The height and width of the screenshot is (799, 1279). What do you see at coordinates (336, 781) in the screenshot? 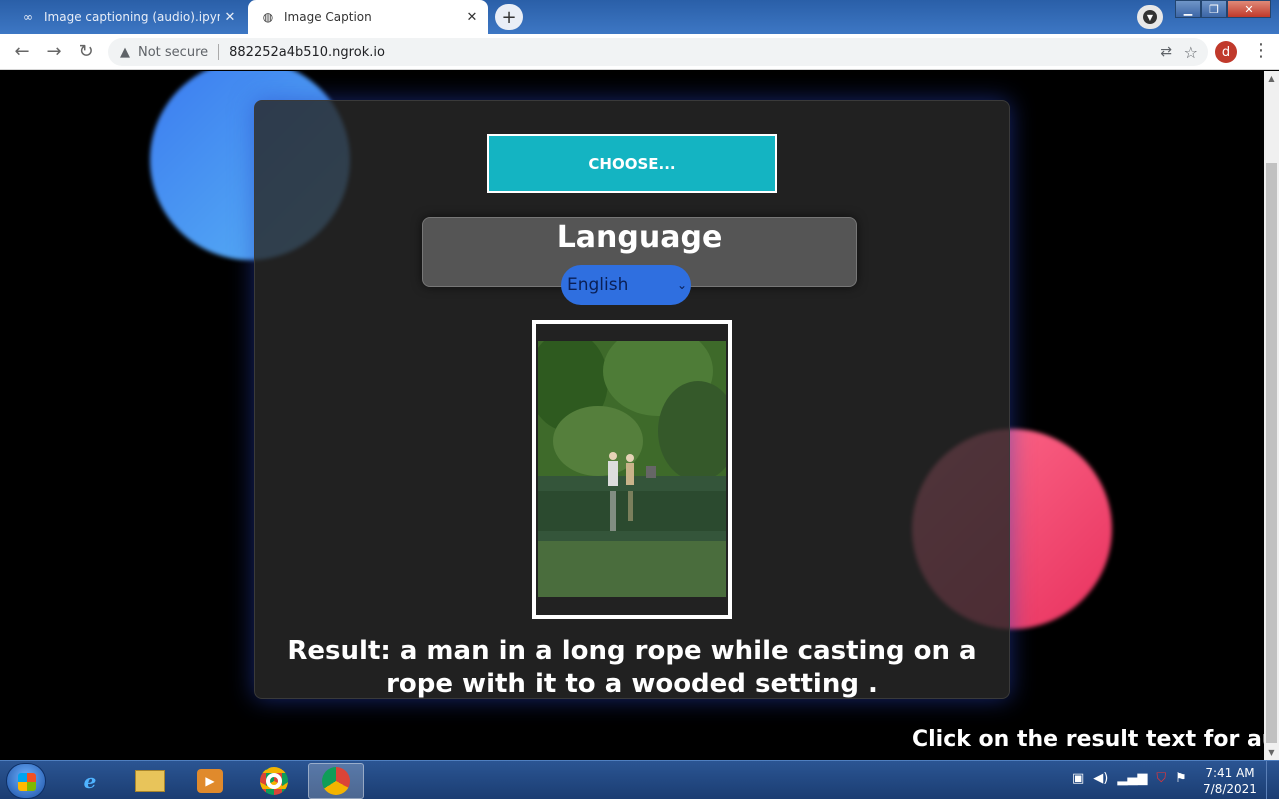
I see `chrome-profile-icon` at bounding box center [336, 781].